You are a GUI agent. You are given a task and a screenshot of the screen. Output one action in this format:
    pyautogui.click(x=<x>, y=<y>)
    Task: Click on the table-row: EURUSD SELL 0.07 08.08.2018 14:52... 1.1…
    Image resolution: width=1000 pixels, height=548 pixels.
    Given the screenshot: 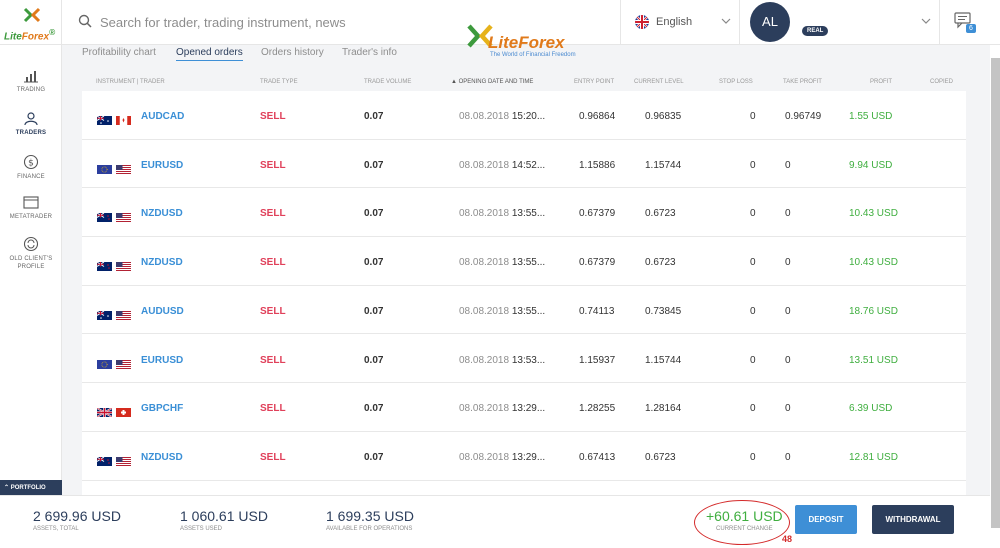 What is the action you would take?
    pyautogui.click(x=524, y=164)
    